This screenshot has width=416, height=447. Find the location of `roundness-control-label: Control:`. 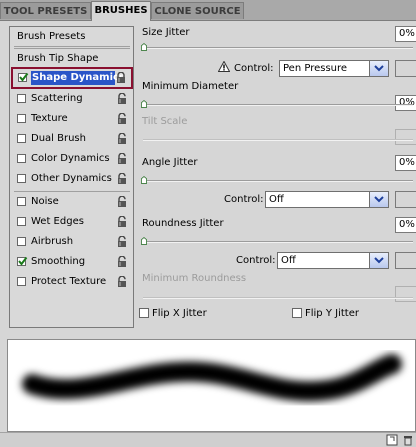

roundness-control-label: Control: is located at coordinates (256, 260).